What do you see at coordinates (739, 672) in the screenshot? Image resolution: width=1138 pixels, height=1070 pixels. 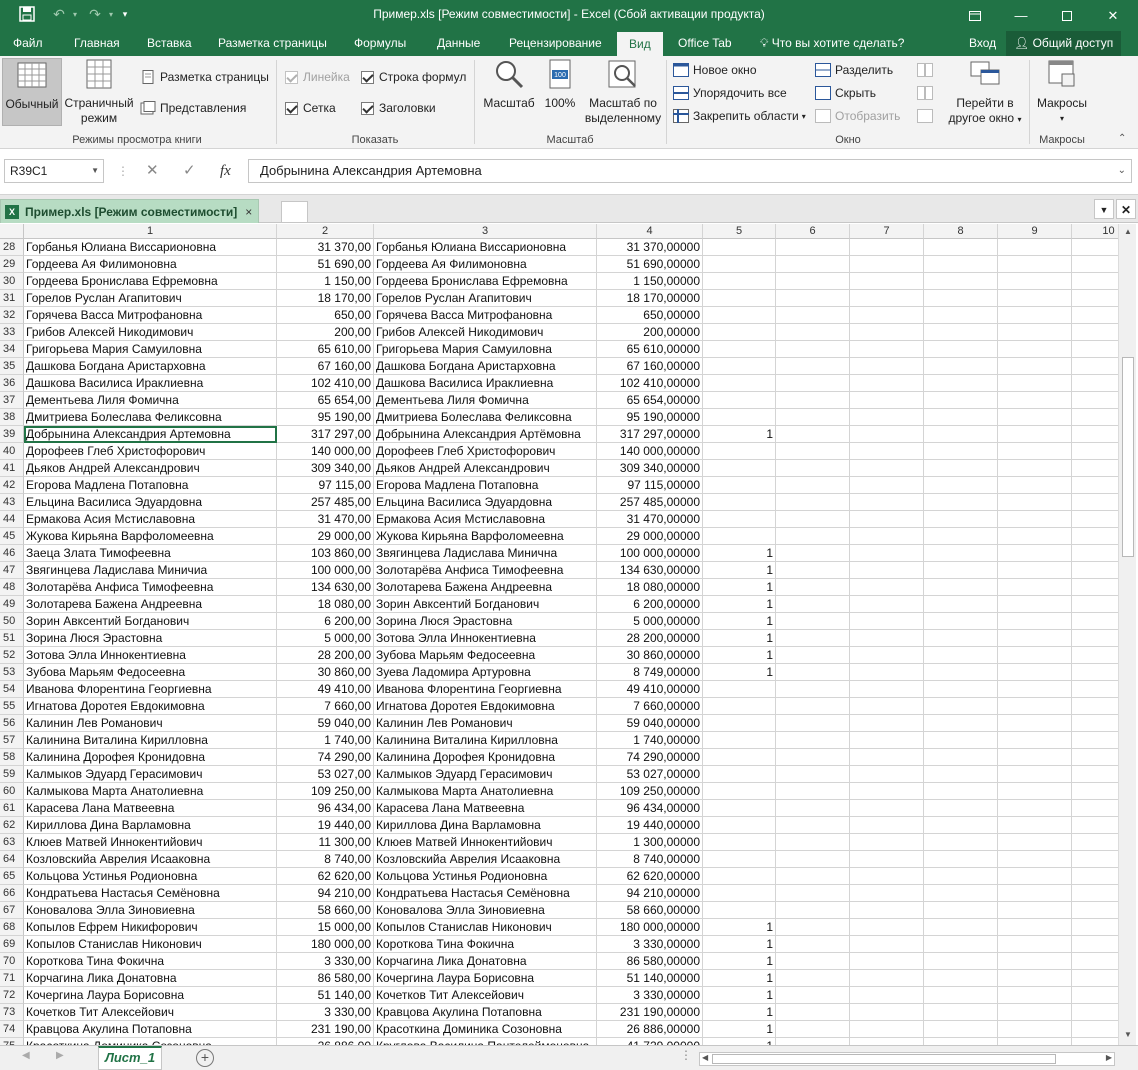 I see `grid-cell: 1` at bounding box center [739, 672].